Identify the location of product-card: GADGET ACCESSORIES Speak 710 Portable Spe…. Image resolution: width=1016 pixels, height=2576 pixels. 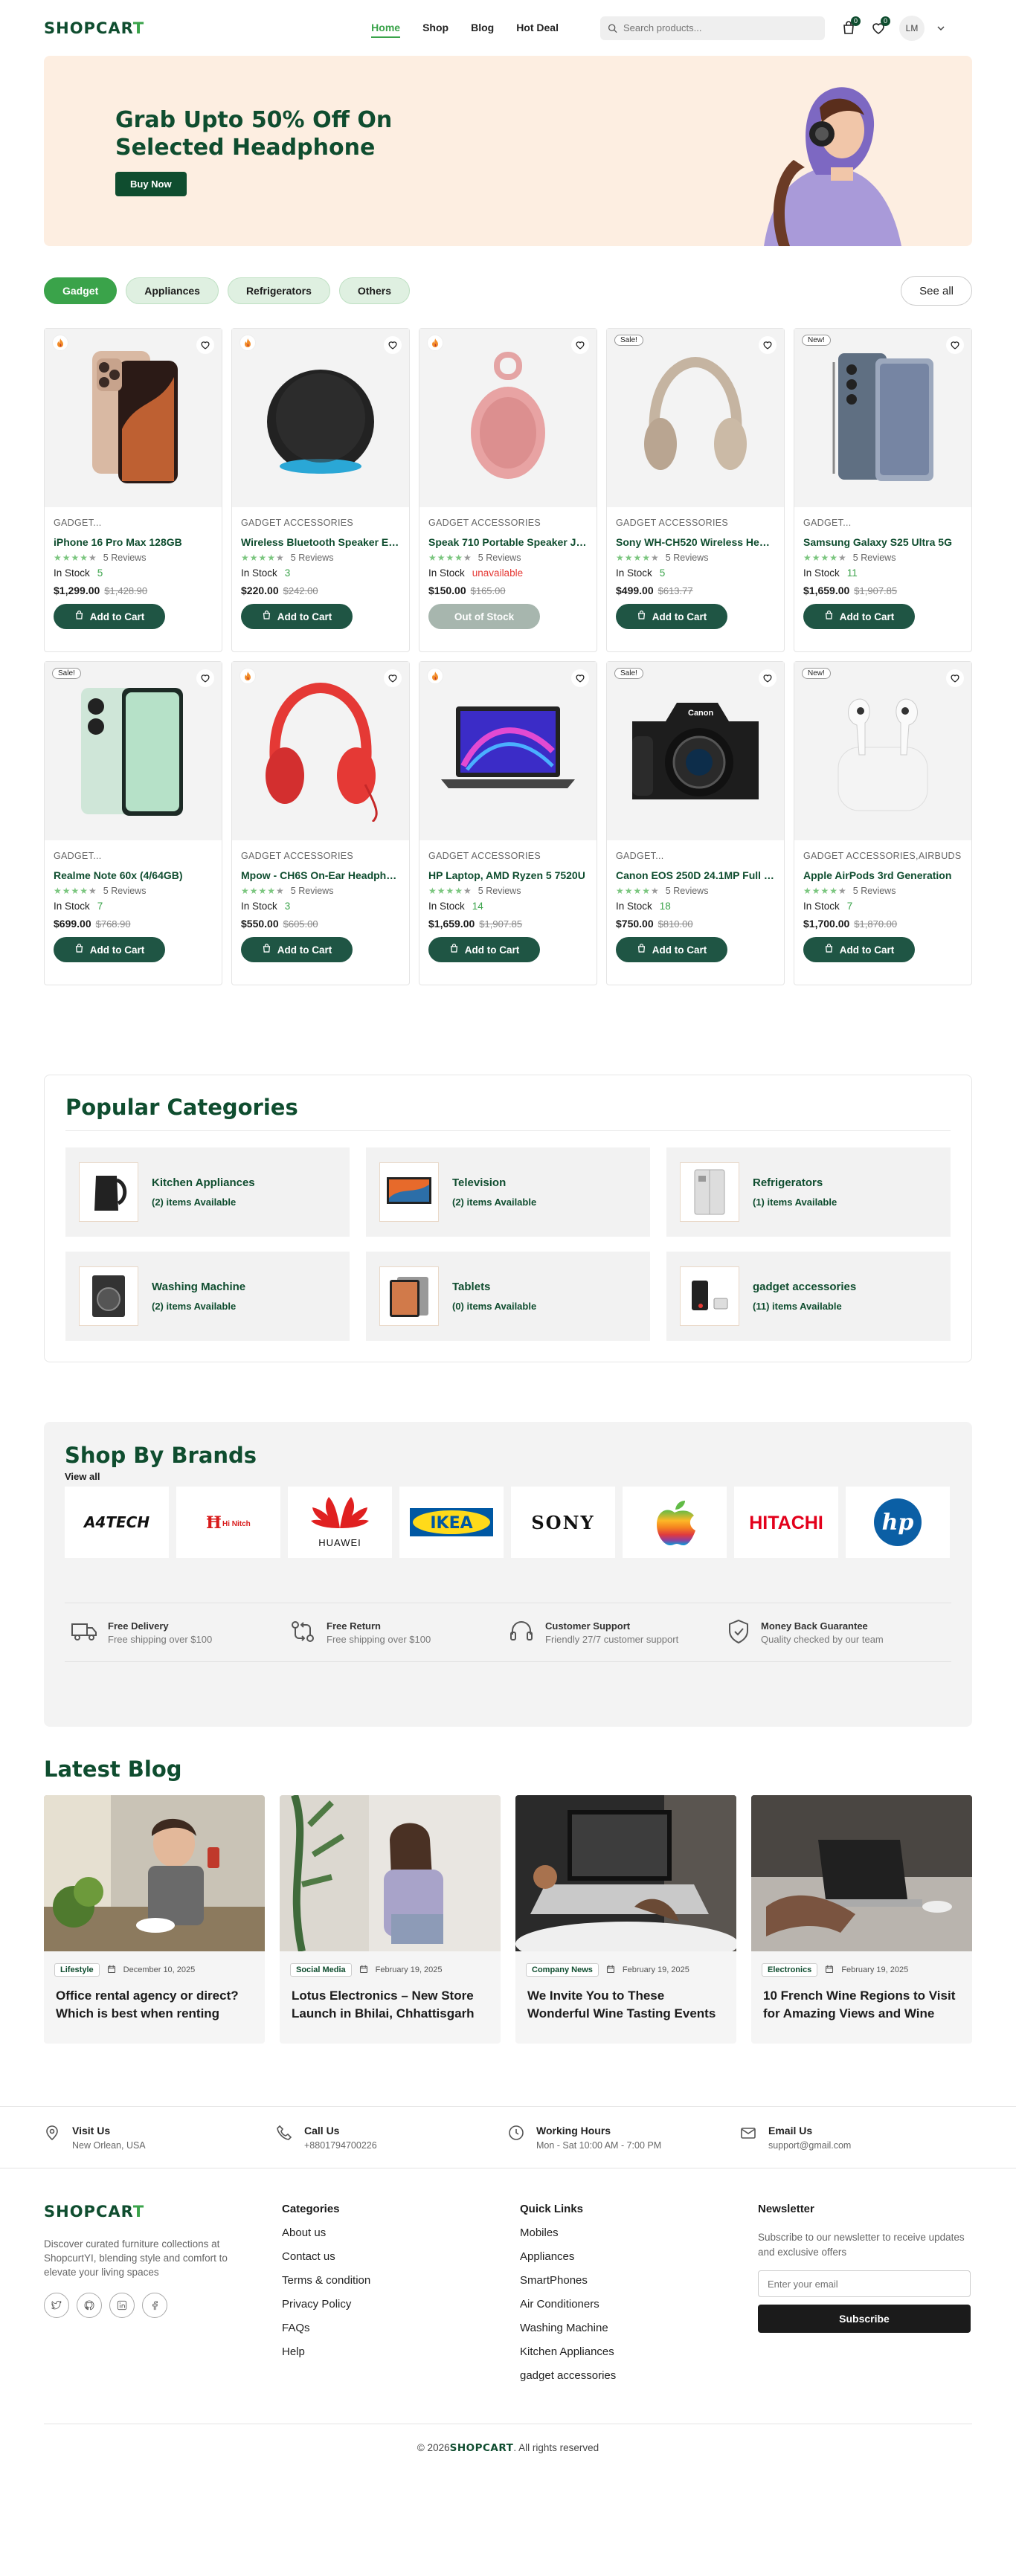
(508, 490).